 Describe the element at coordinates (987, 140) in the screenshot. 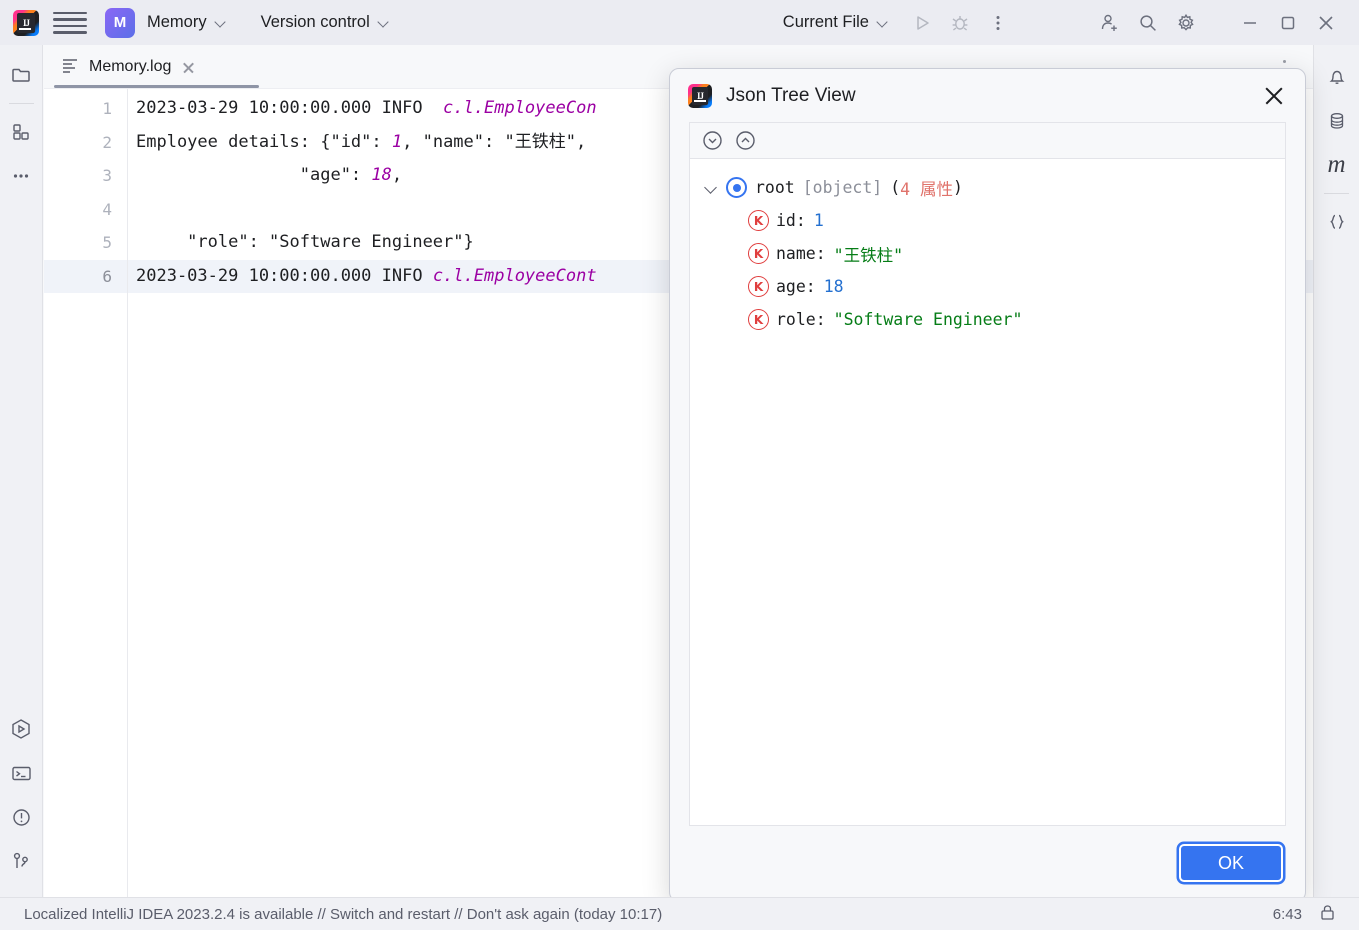

I see `tree-toolbar` at that location.